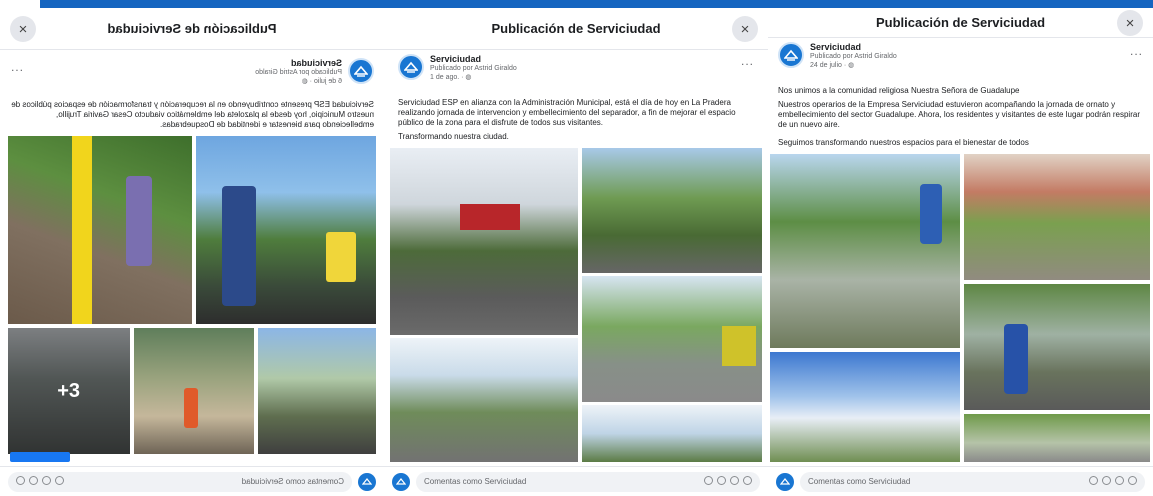 The width and height of the screenshot is (1153, 496). What do you see at coordinates (473, 77) in the screenshot?
I see `post-date: 1 de ago. · ◍` at bounding box center [473, 77].